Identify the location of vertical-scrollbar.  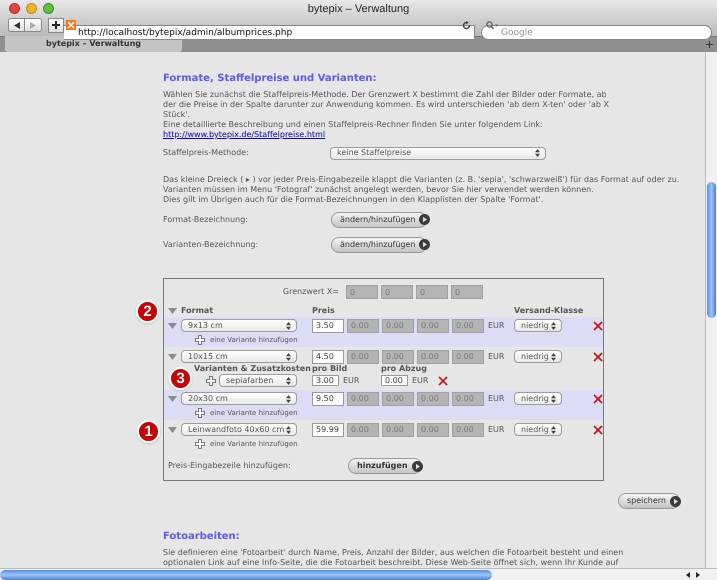
(711, 310).